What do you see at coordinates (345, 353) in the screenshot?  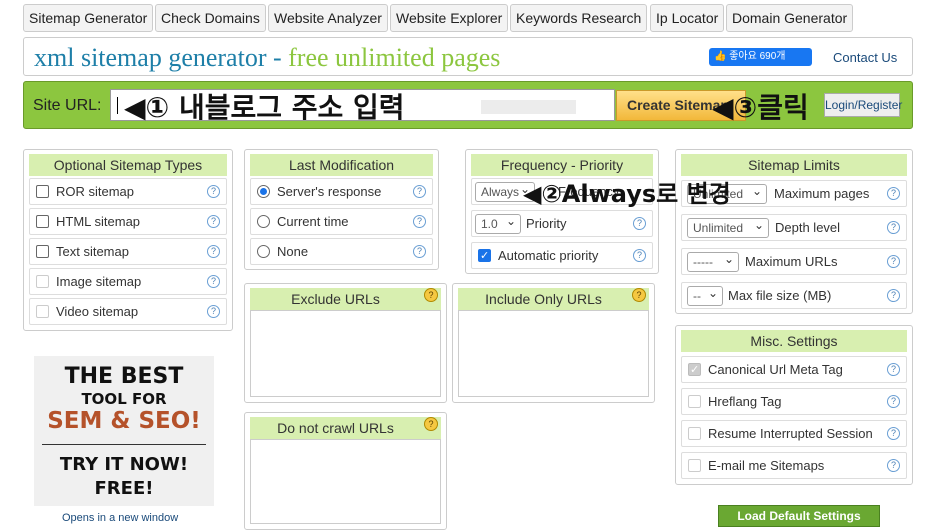 I see `exclude-urls-textarea` at bounding box center [345, 353].